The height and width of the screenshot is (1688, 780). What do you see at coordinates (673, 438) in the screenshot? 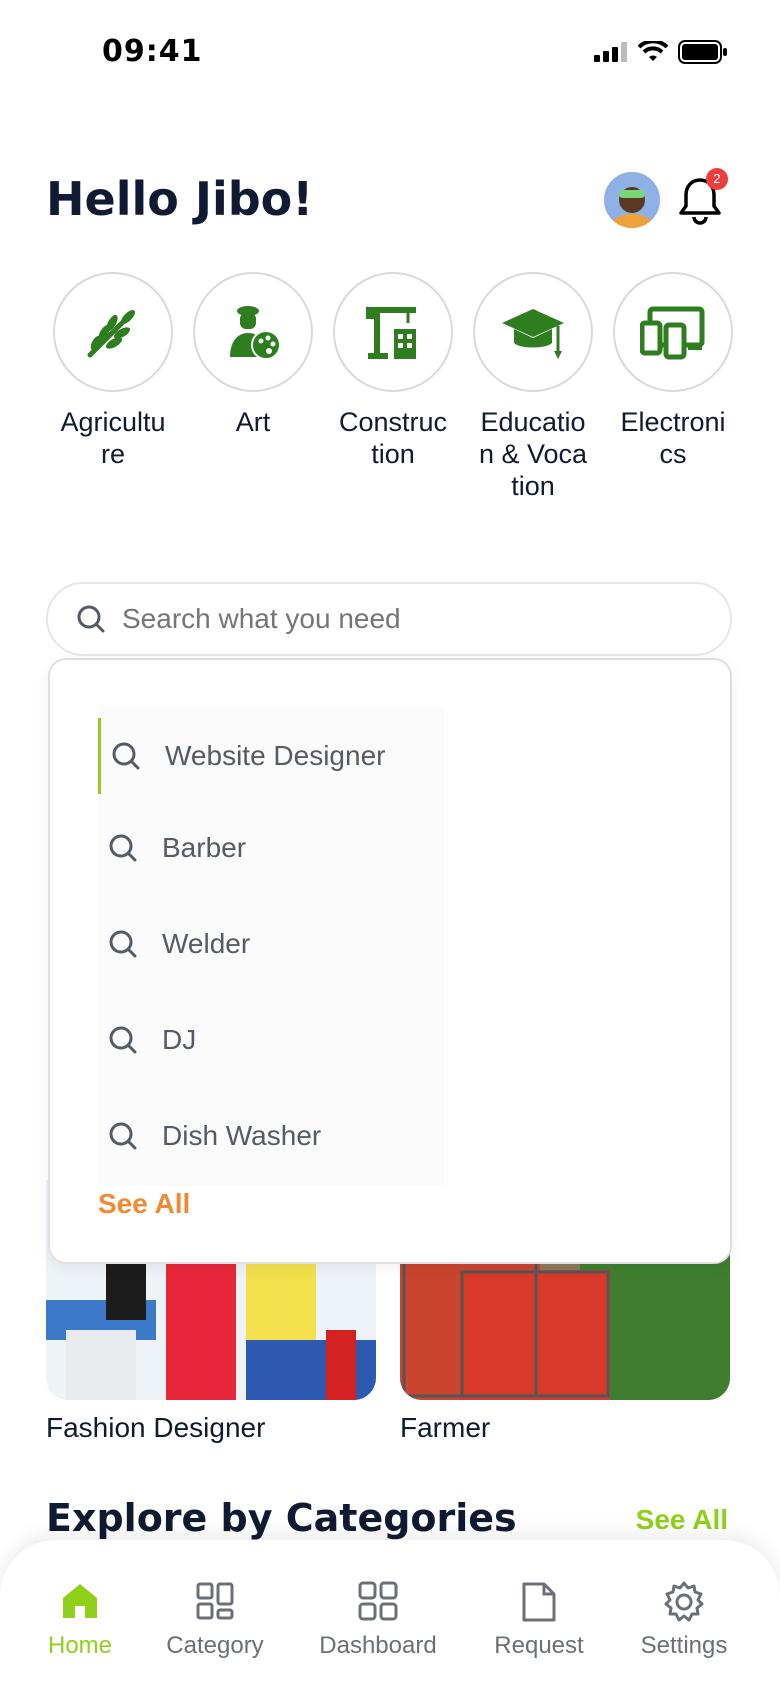
I see `category-label: Electronics` at bounding box center [673, 438].